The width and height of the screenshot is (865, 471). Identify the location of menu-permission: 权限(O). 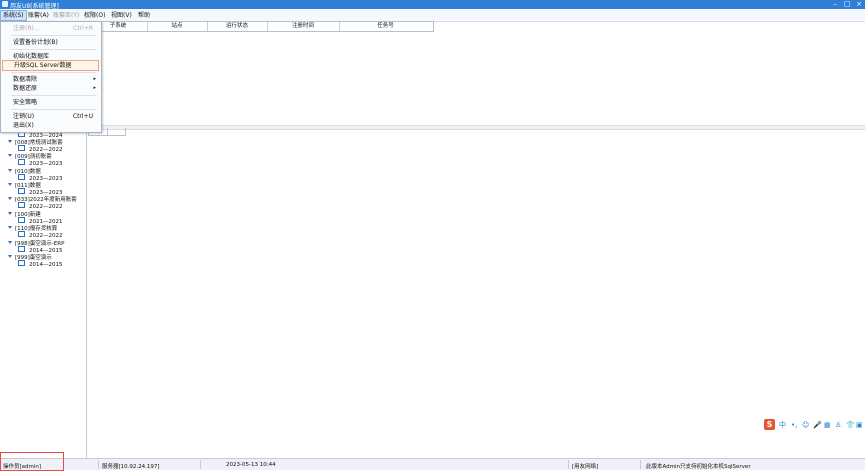
(94, 15).